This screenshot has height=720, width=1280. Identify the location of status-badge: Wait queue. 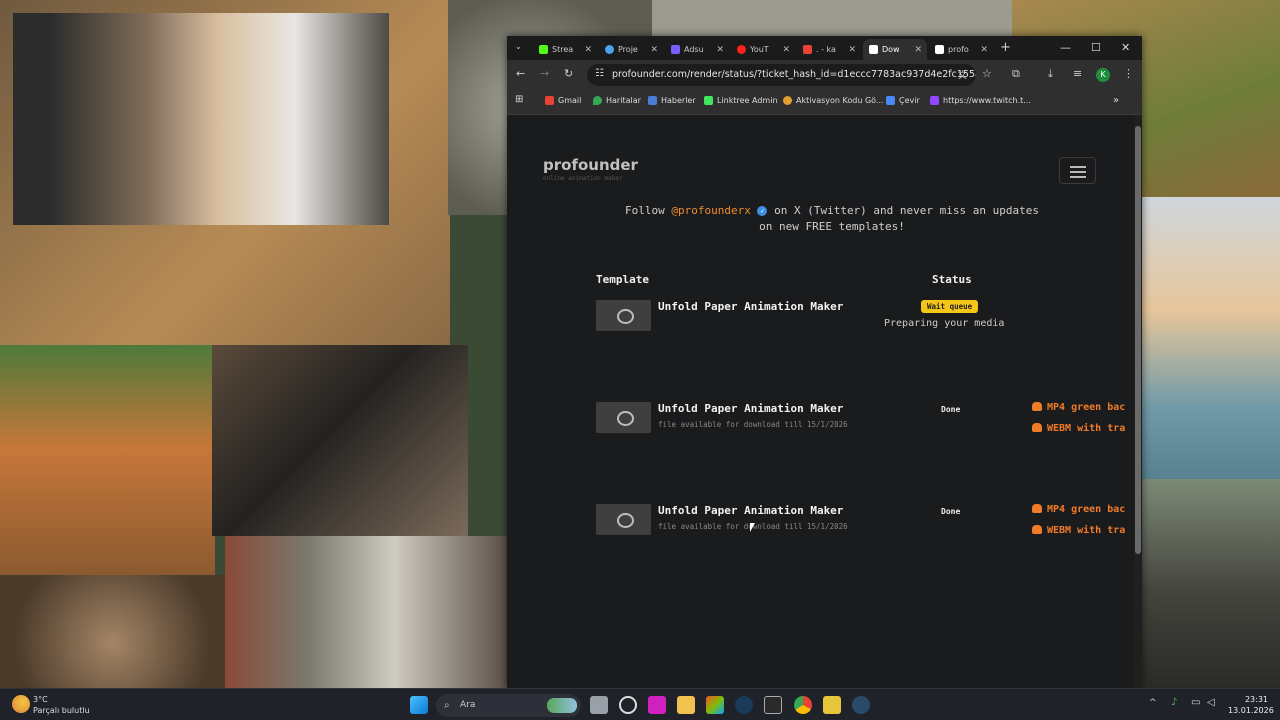
(950, 306).